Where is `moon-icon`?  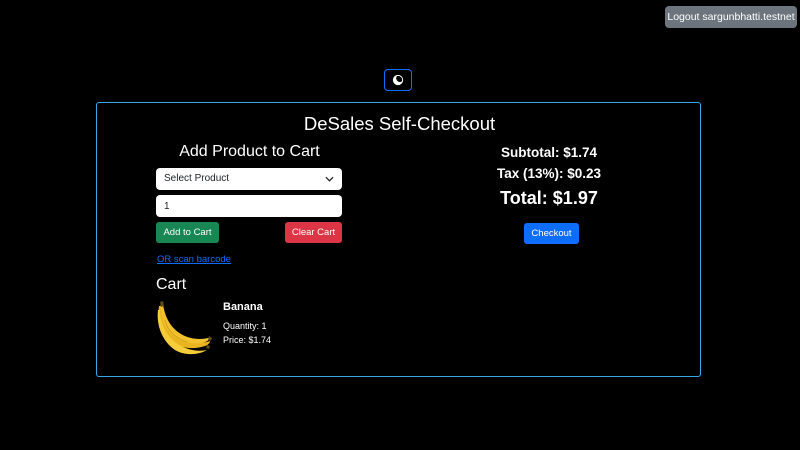
moon-icon is located at coordinates (398, 80).